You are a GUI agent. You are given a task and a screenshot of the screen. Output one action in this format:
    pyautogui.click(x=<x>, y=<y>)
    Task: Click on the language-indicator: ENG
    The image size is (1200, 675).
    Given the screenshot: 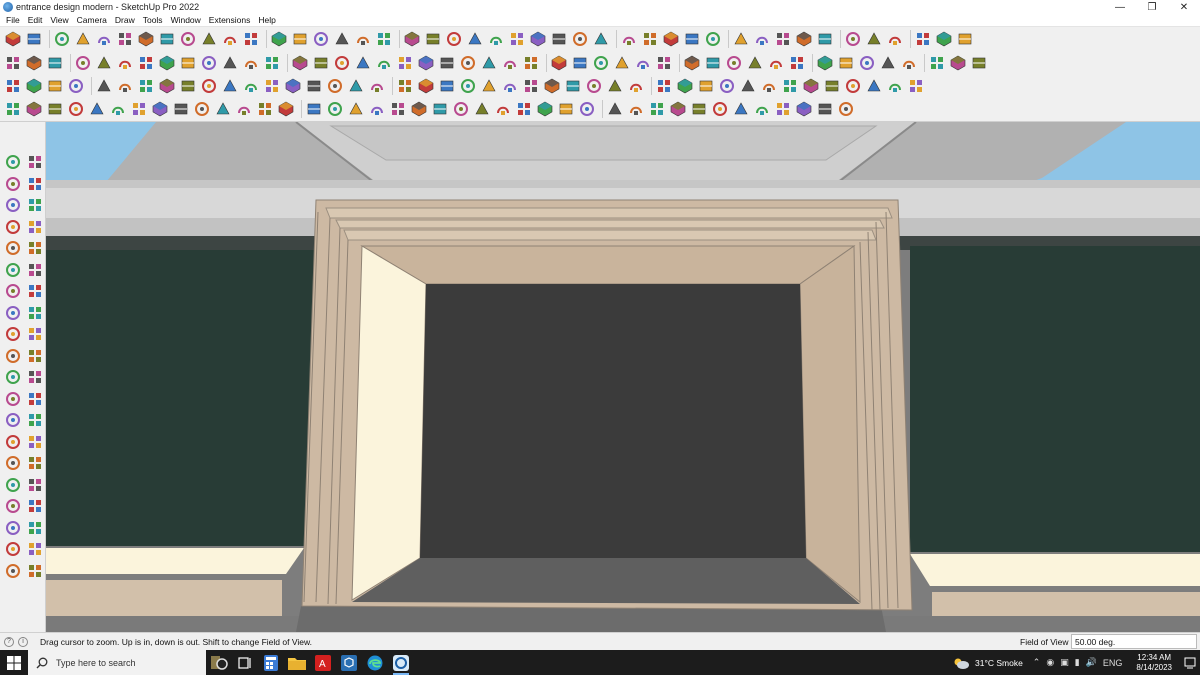 What is the action you would take?
    pyautogui.click(x=1113, y=663)
    